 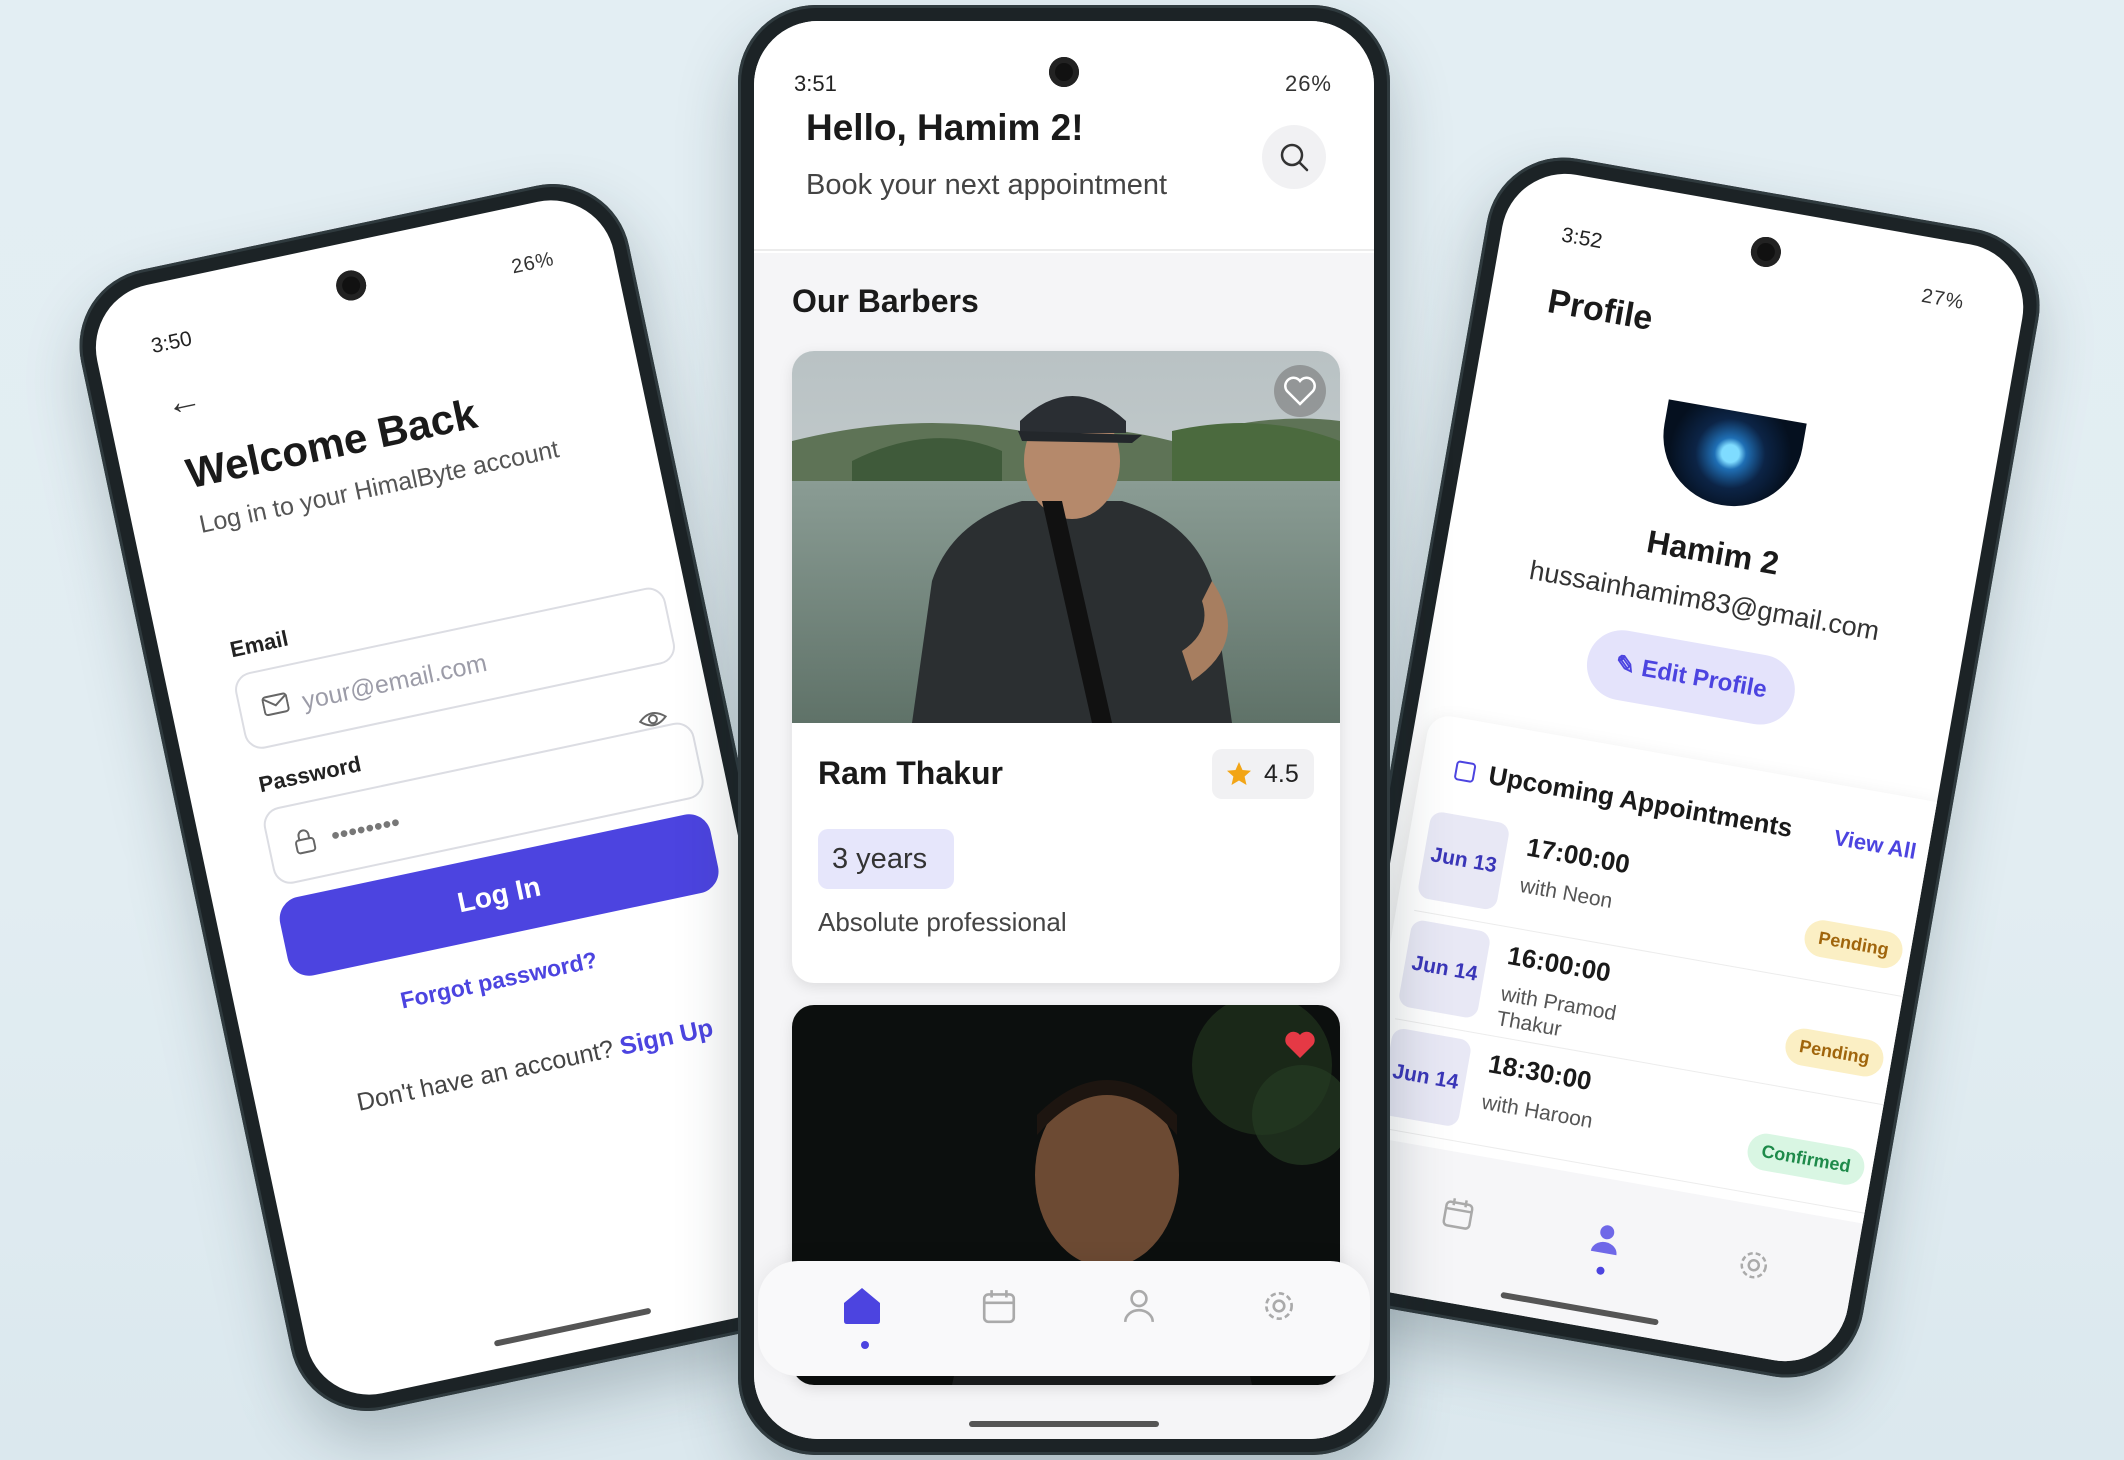 What do you see at coordinates (1559, 964) in the screenshot?
I see `appointment-time: 16:00:00` at bounding box center [1559, 964].